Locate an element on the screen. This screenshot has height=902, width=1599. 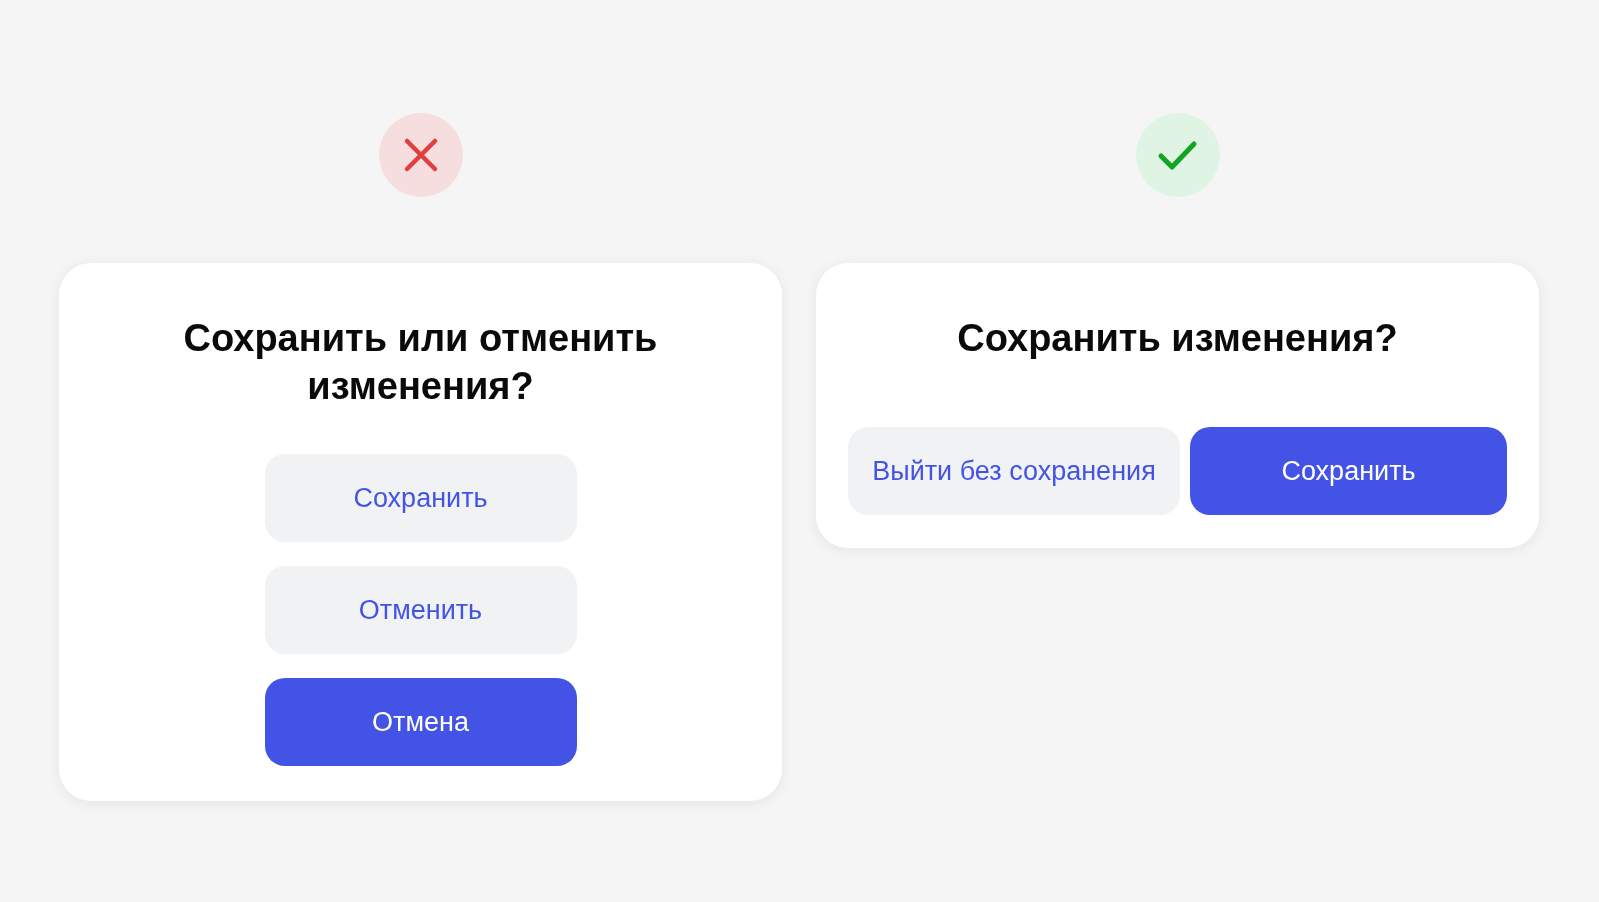
primary-button: Сохранить is located at coordinates (1348, 471).